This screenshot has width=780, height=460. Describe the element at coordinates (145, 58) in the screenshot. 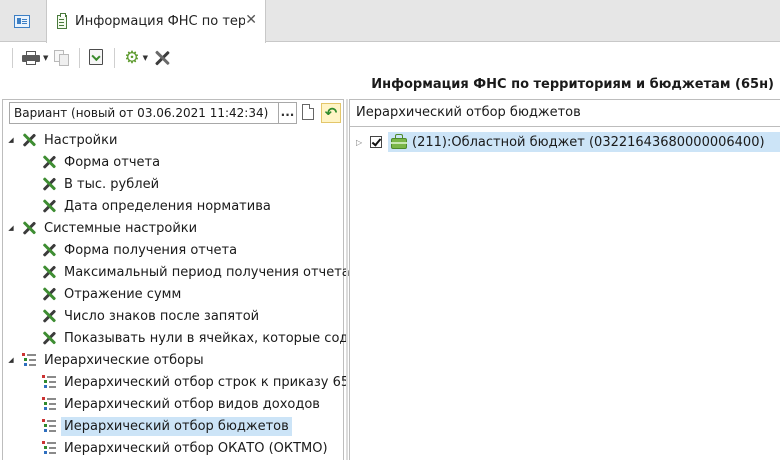

I see `settings-dropdown-icon: ▼` at that location.